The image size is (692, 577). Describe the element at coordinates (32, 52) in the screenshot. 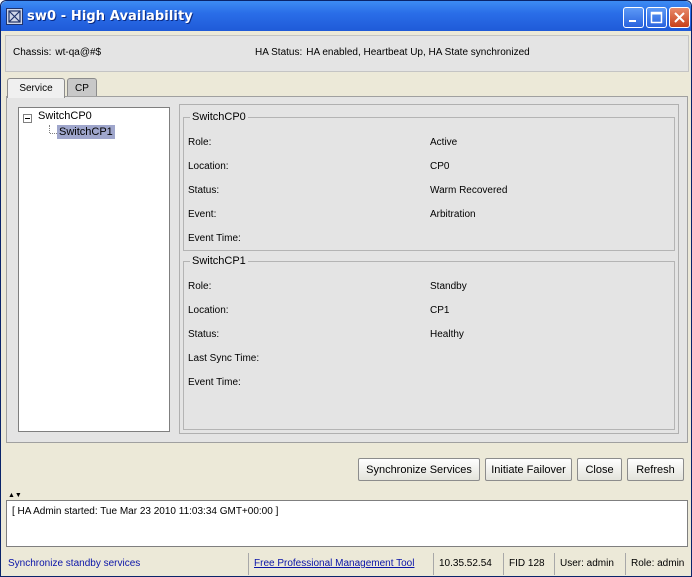

I see `chassis-label: Chassis:` at that location.